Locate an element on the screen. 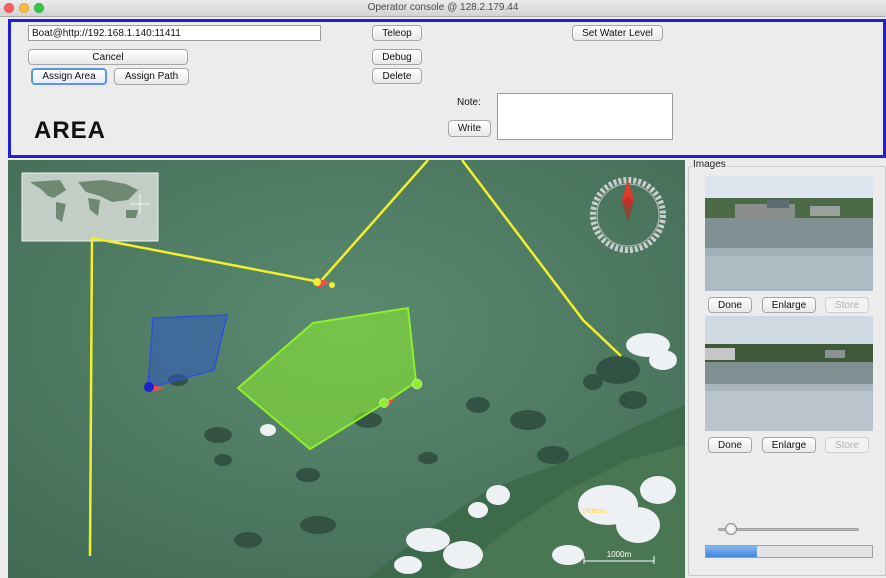  place-label: Victoria is located at coordinates (593, 511).